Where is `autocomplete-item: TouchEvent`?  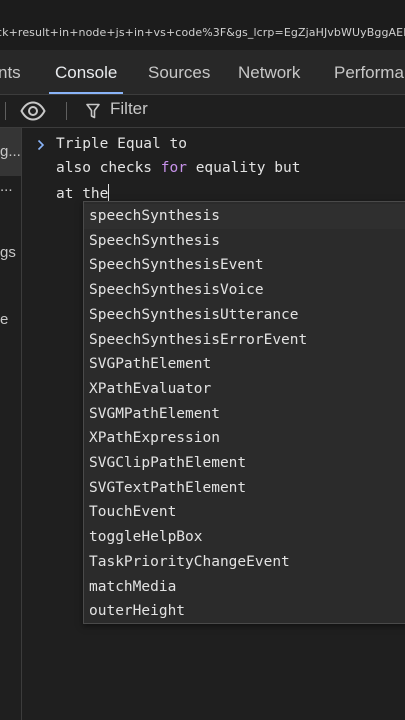
autocomplete-item: TouchEvent is located at coordinates (244, 512).